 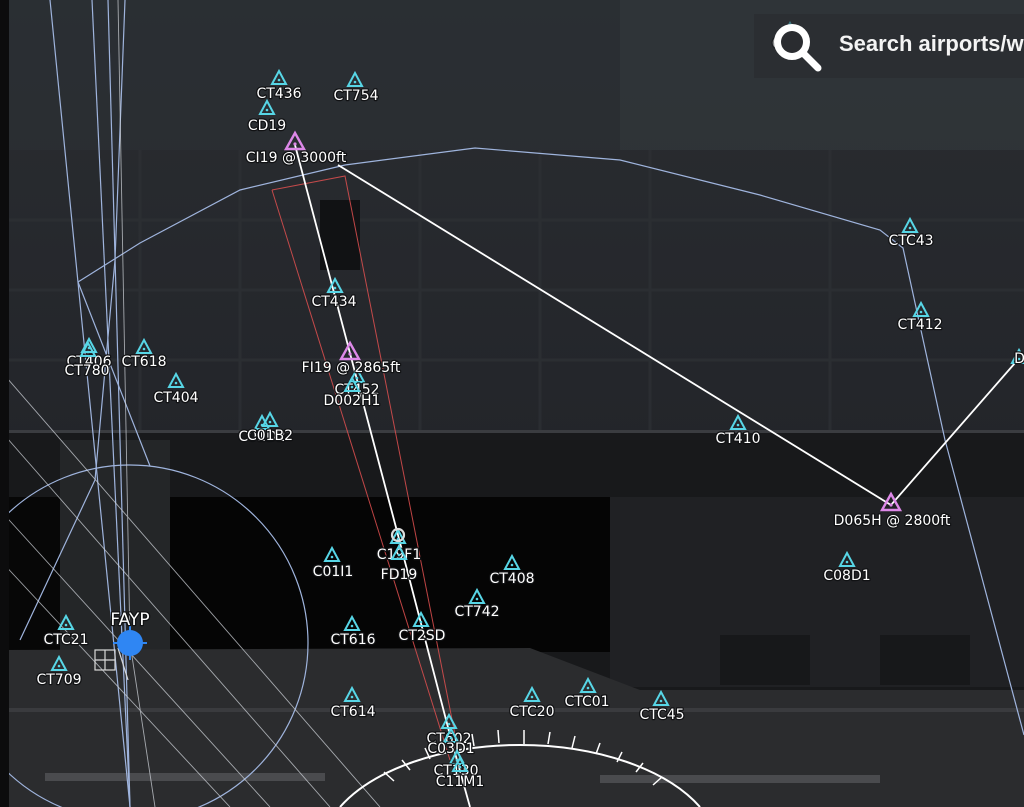 I want to click on waypoint-label: CD19, so click(x=267, y=126).